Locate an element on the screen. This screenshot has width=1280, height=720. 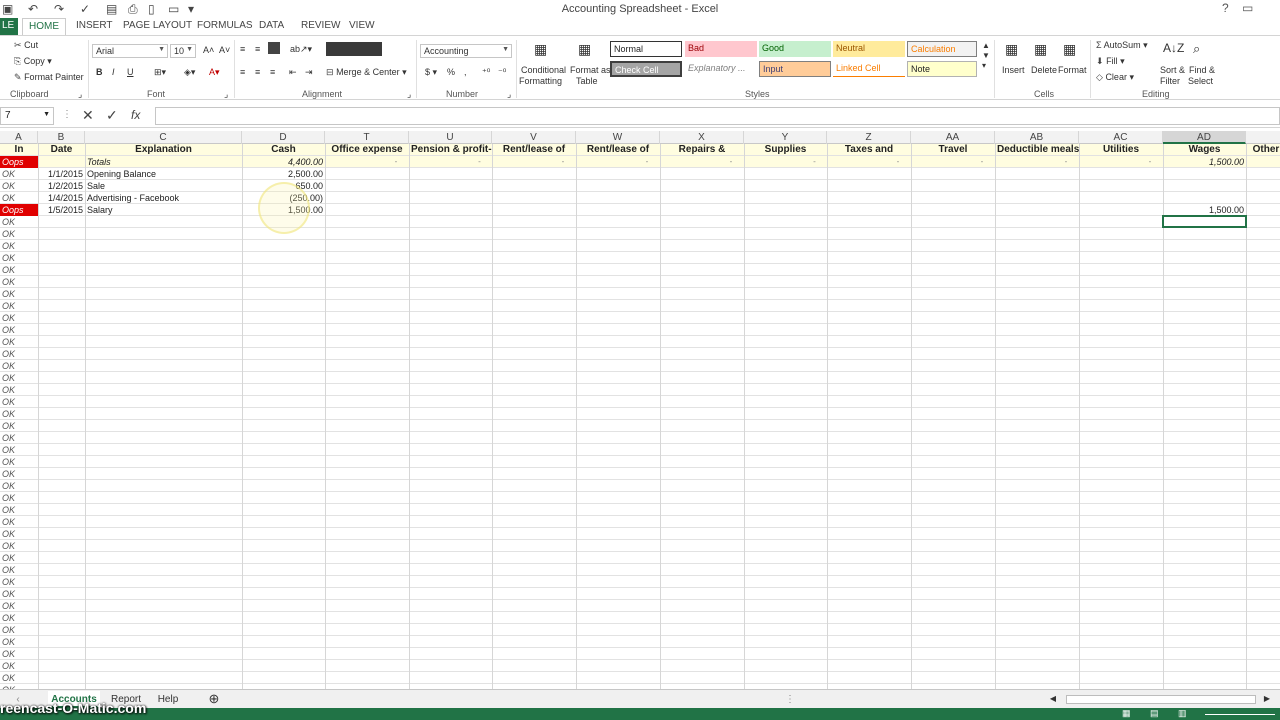
cell-w: - is located at coordinates (618, 162).